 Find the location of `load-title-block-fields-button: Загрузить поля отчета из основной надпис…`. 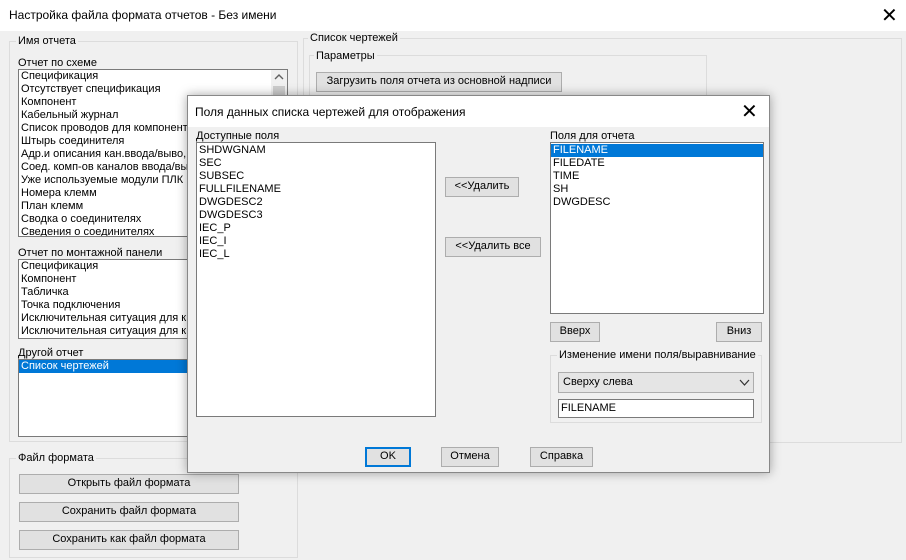

load-title-block-fields-button: Загрузить поля отчета из основной надпис… is located at coordinates (439, 82).